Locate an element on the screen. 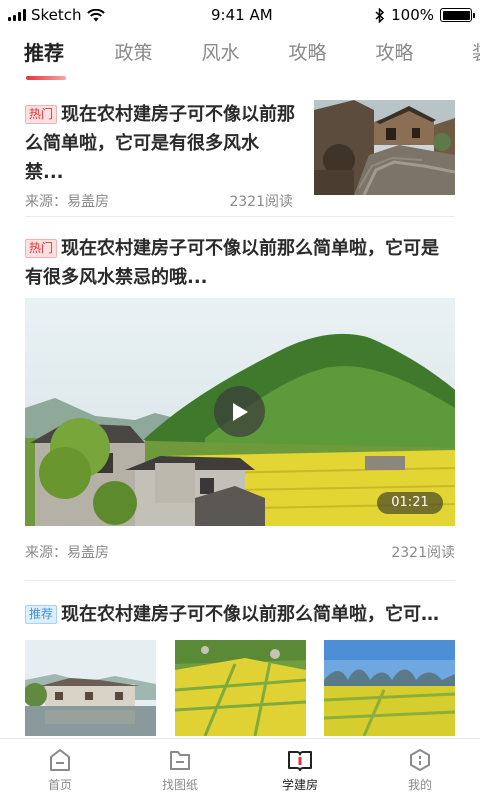 The image size is (480, 800). video-duration: 01:21 is located at coordinates (410, 503).